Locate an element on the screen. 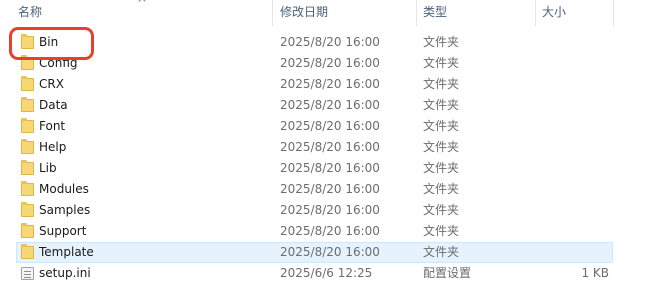 Image resolution: width=648 pixels, height=294 pixels. file-row: Bin 2025/8/20 16:00 文件夹 is located at coordinates (324, 42).